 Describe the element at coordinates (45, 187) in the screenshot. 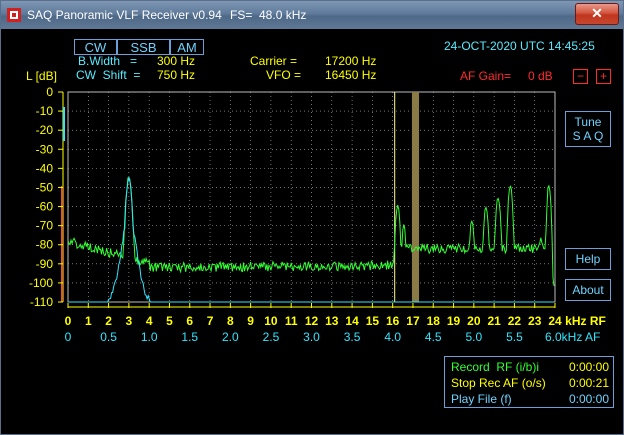

I see `y-tick-label: -50` at that location.